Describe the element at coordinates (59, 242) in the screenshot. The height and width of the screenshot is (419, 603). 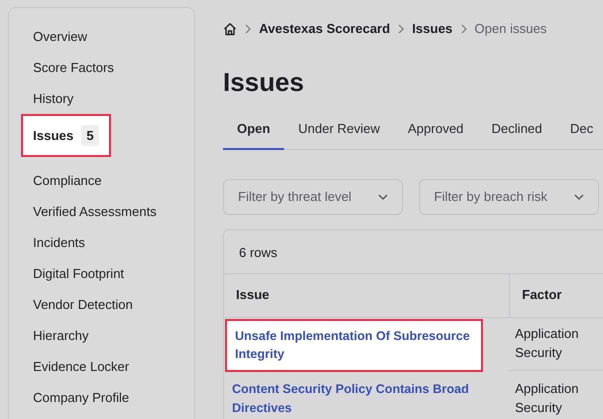
I see `sidebar-item: Incidents` at that location.